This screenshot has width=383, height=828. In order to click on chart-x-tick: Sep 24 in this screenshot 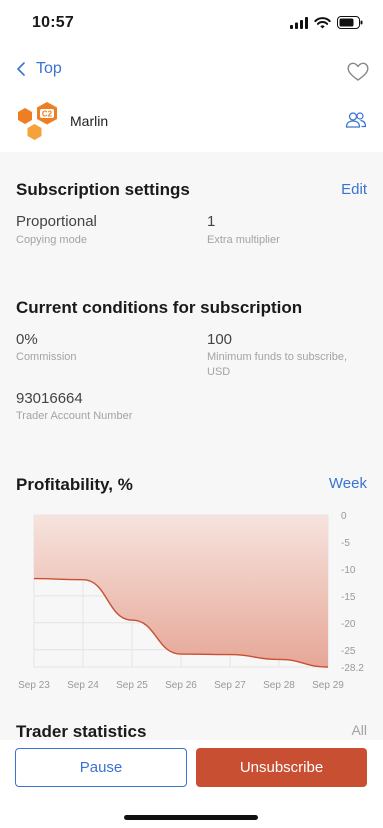, I will do `click(83, 685)`.